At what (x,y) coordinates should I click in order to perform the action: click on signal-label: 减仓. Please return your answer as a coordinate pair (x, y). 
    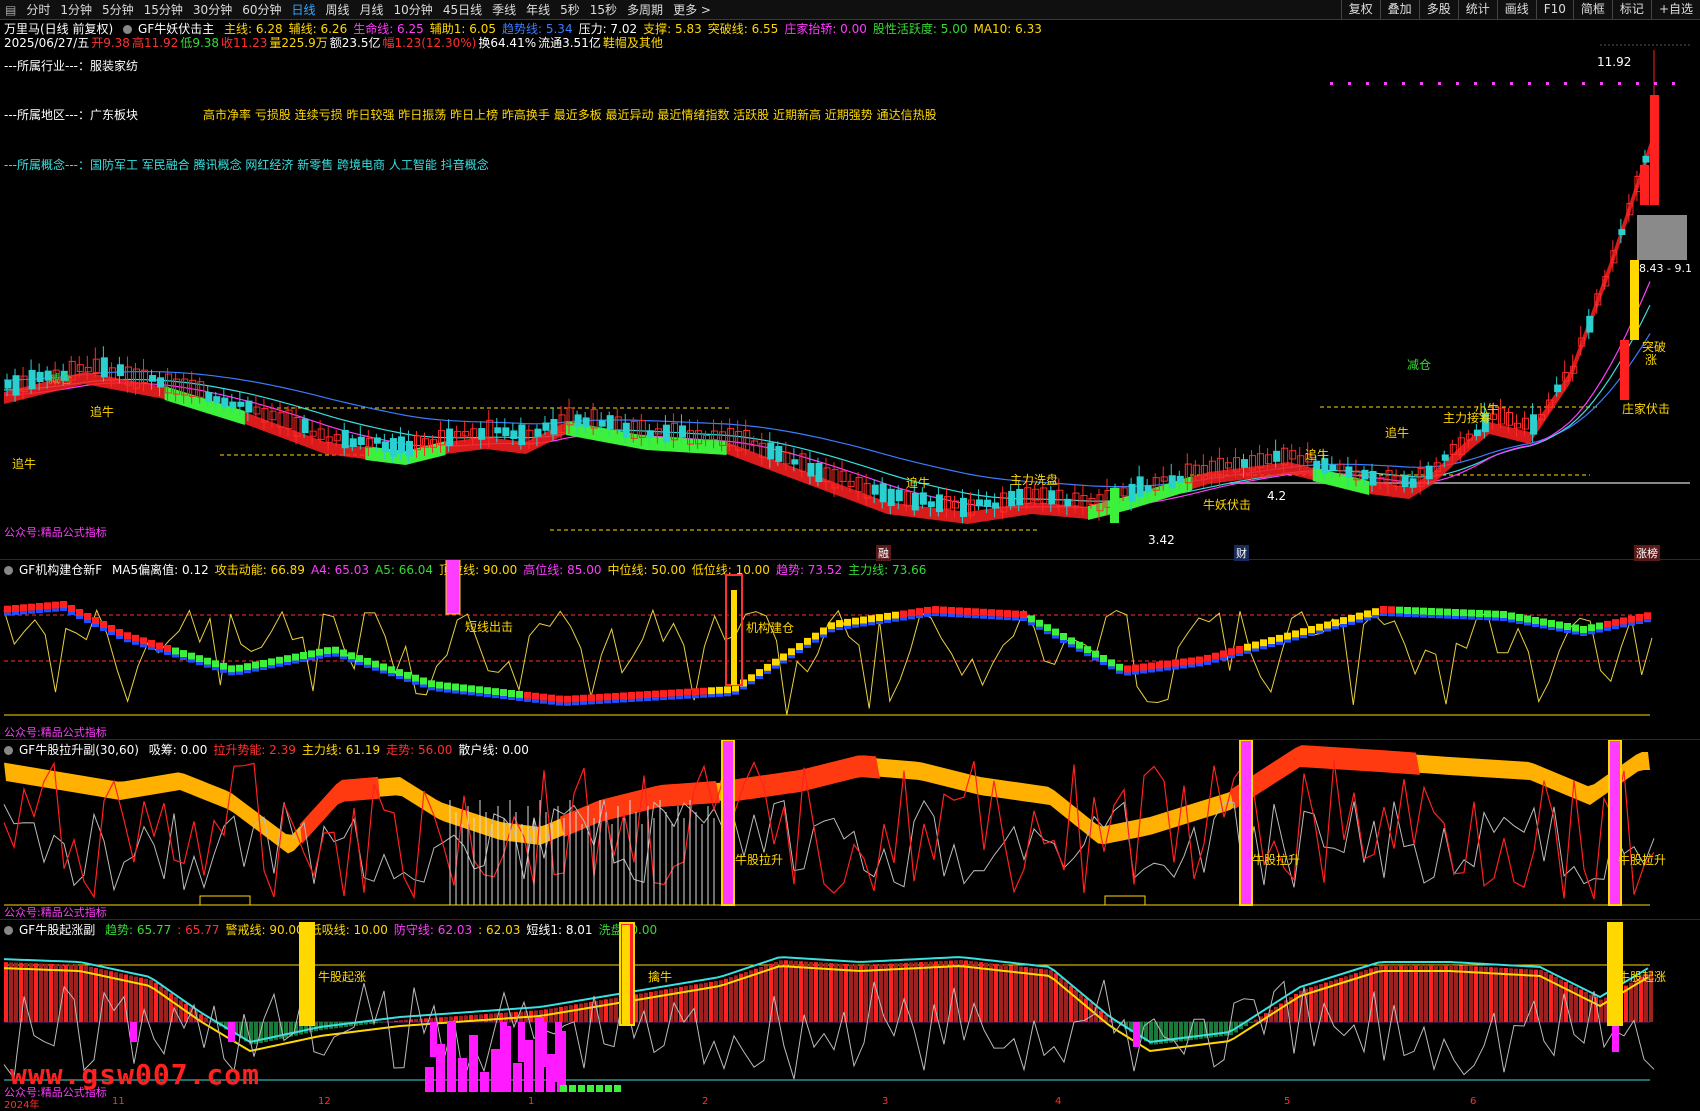
    Looking at the image, I should click on (60, 379).